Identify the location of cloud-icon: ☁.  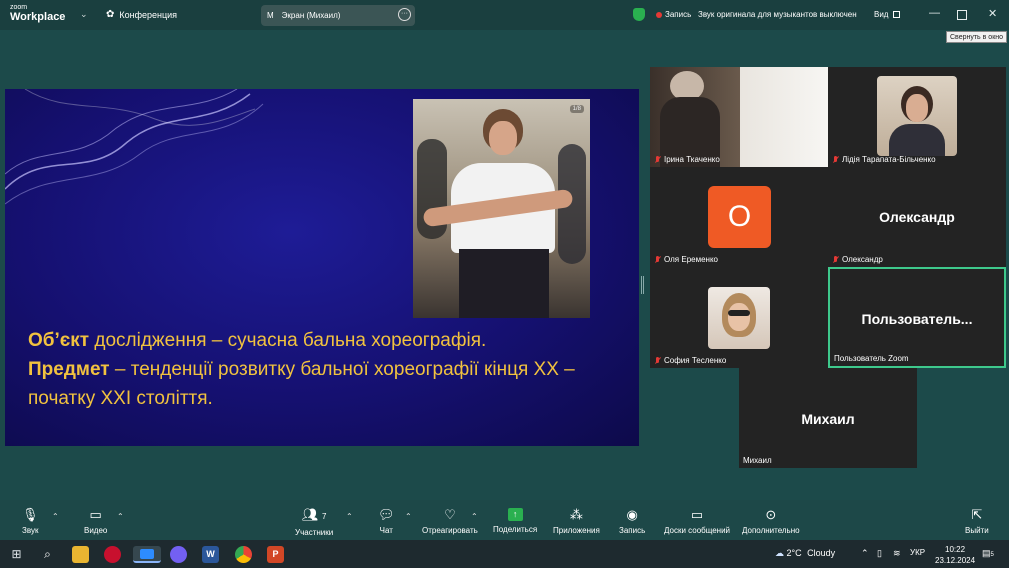
(779, 553).